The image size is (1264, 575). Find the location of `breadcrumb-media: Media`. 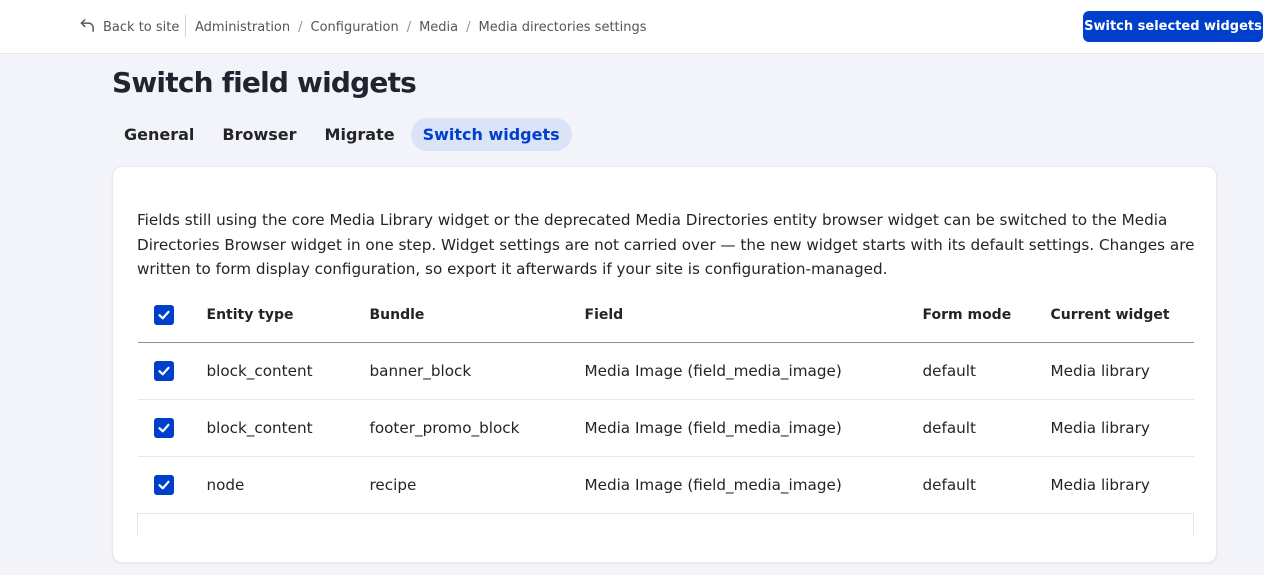

breadcrumb-media: Media is located at coordinates (438, 27).